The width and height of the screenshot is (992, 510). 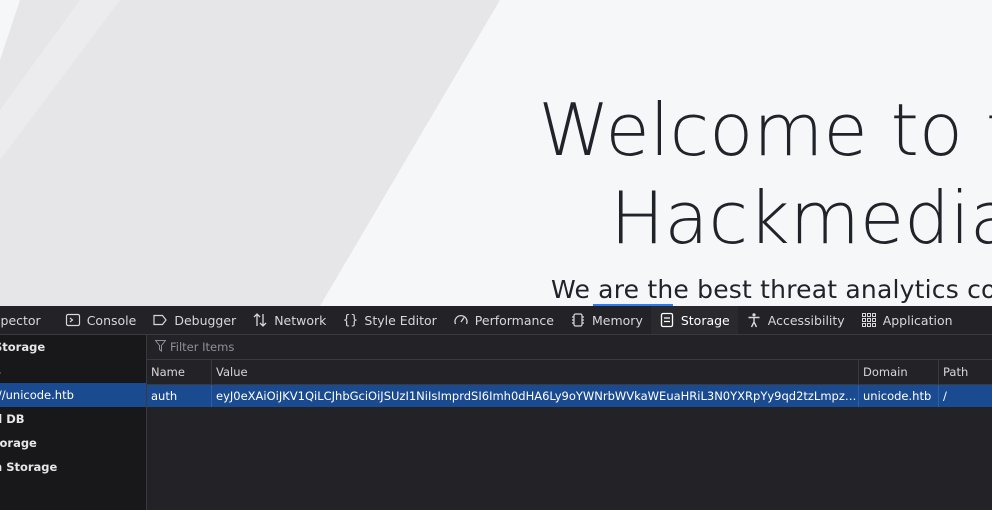 I want to click on tab-label: spector, so click(x=20, y=320).